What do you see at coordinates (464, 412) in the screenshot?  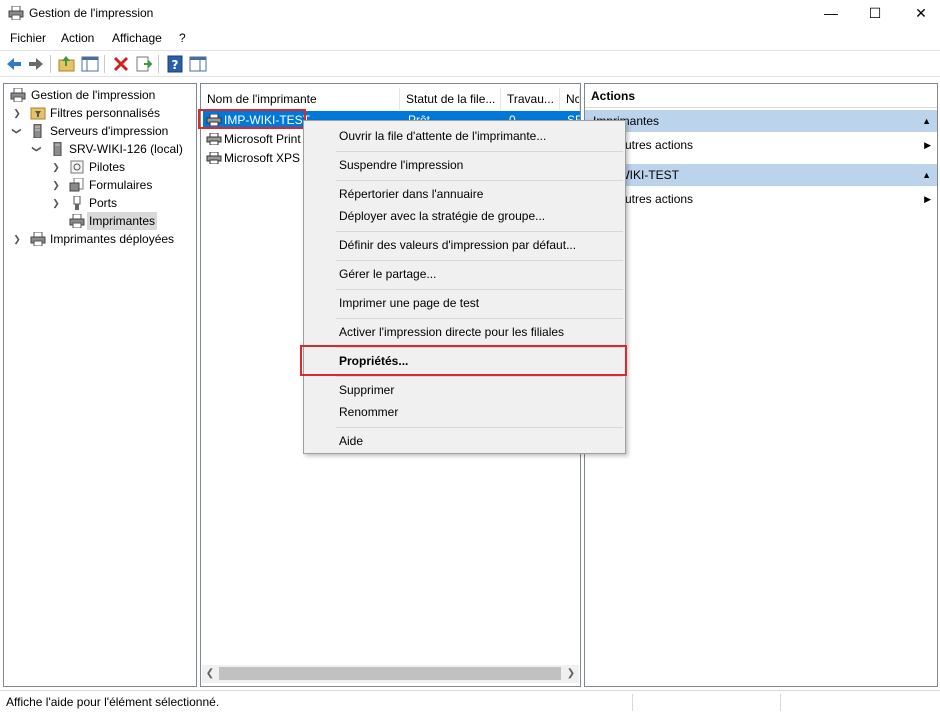 I see `ctx-rename: Renommer` at bounding box center [464, 412].